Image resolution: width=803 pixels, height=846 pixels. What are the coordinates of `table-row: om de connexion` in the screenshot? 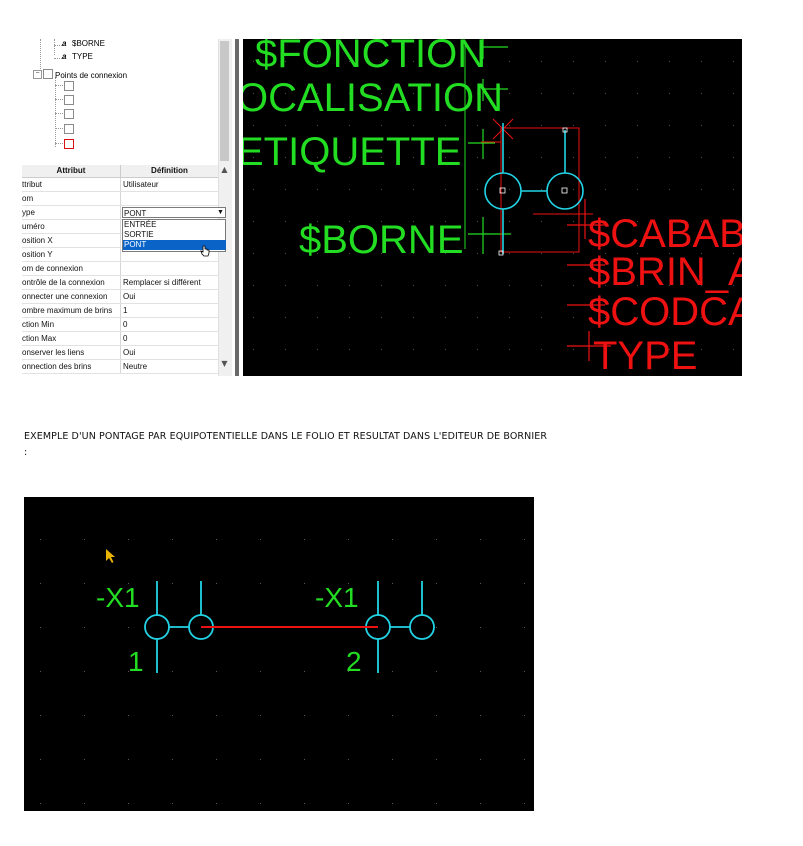 It's located at (120, 269).